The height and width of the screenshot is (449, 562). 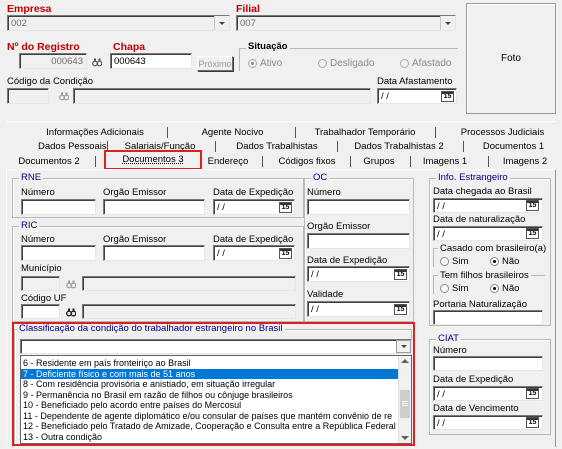 What do you see at coordinates (445, 161) in the screenshot?
I see `tab-imagens-1: Imagens 1` at bounding box center [445, 161].